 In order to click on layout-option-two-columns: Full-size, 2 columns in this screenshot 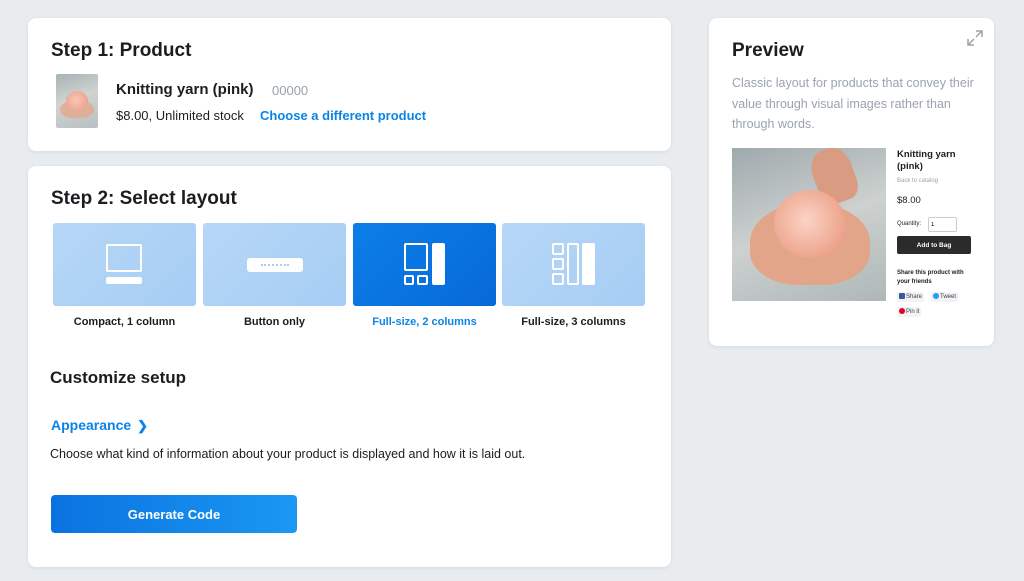, I will do `click(424, 275)`.